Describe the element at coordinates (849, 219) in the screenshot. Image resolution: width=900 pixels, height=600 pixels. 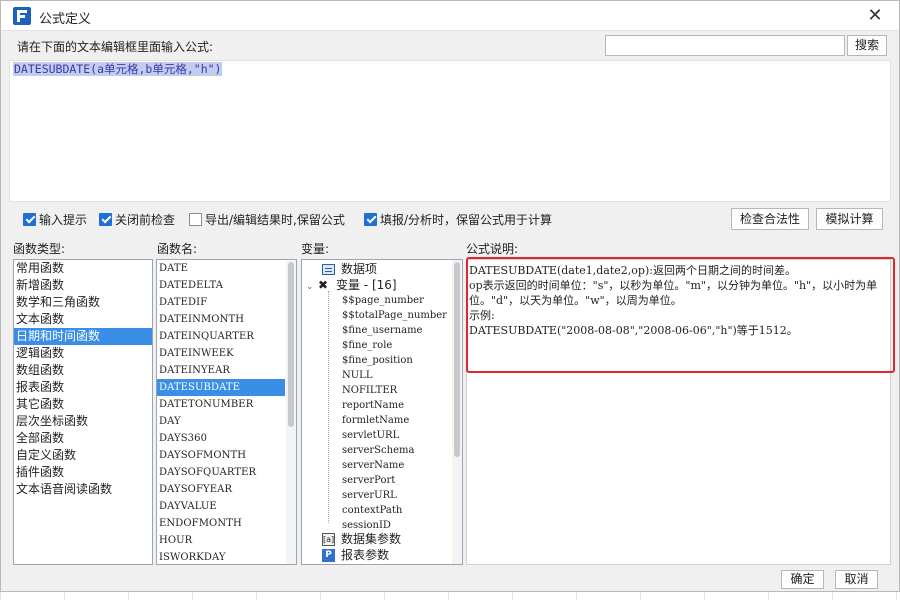
I see `simulate-calc-button: 模拟计算` at that location.